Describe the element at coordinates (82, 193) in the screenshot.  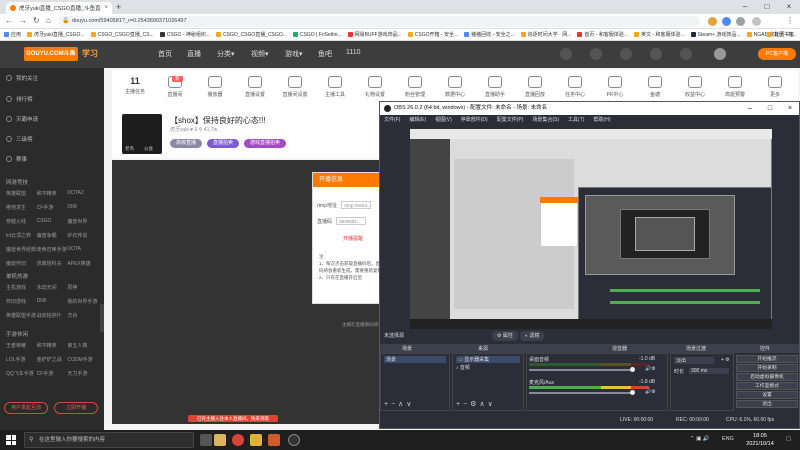
I see `sidebar-category-link: DOTA2` at that location.